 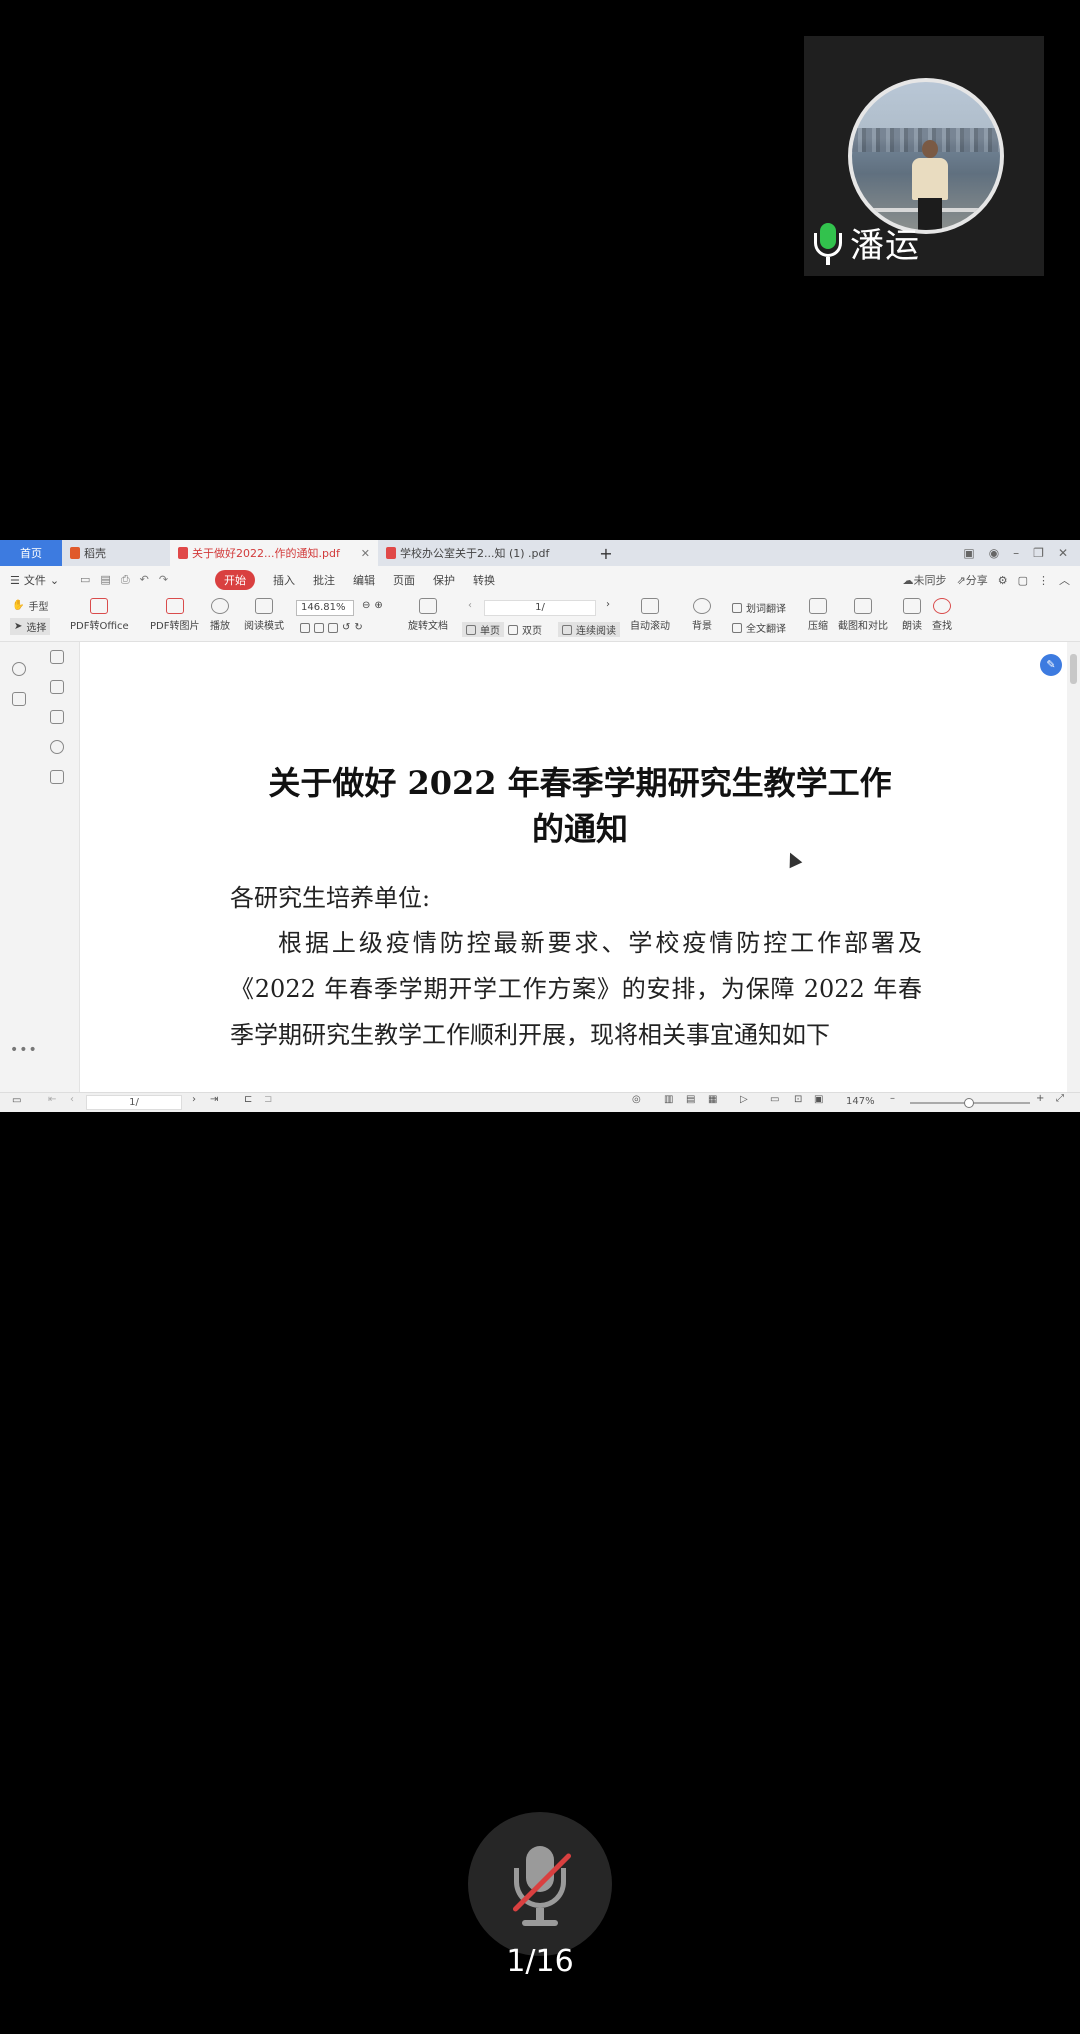 What do you see at coordinates (818, 1099) in the screenshot?
I see `fit-page-icon: ▣` at bounding box center [818, 1099].